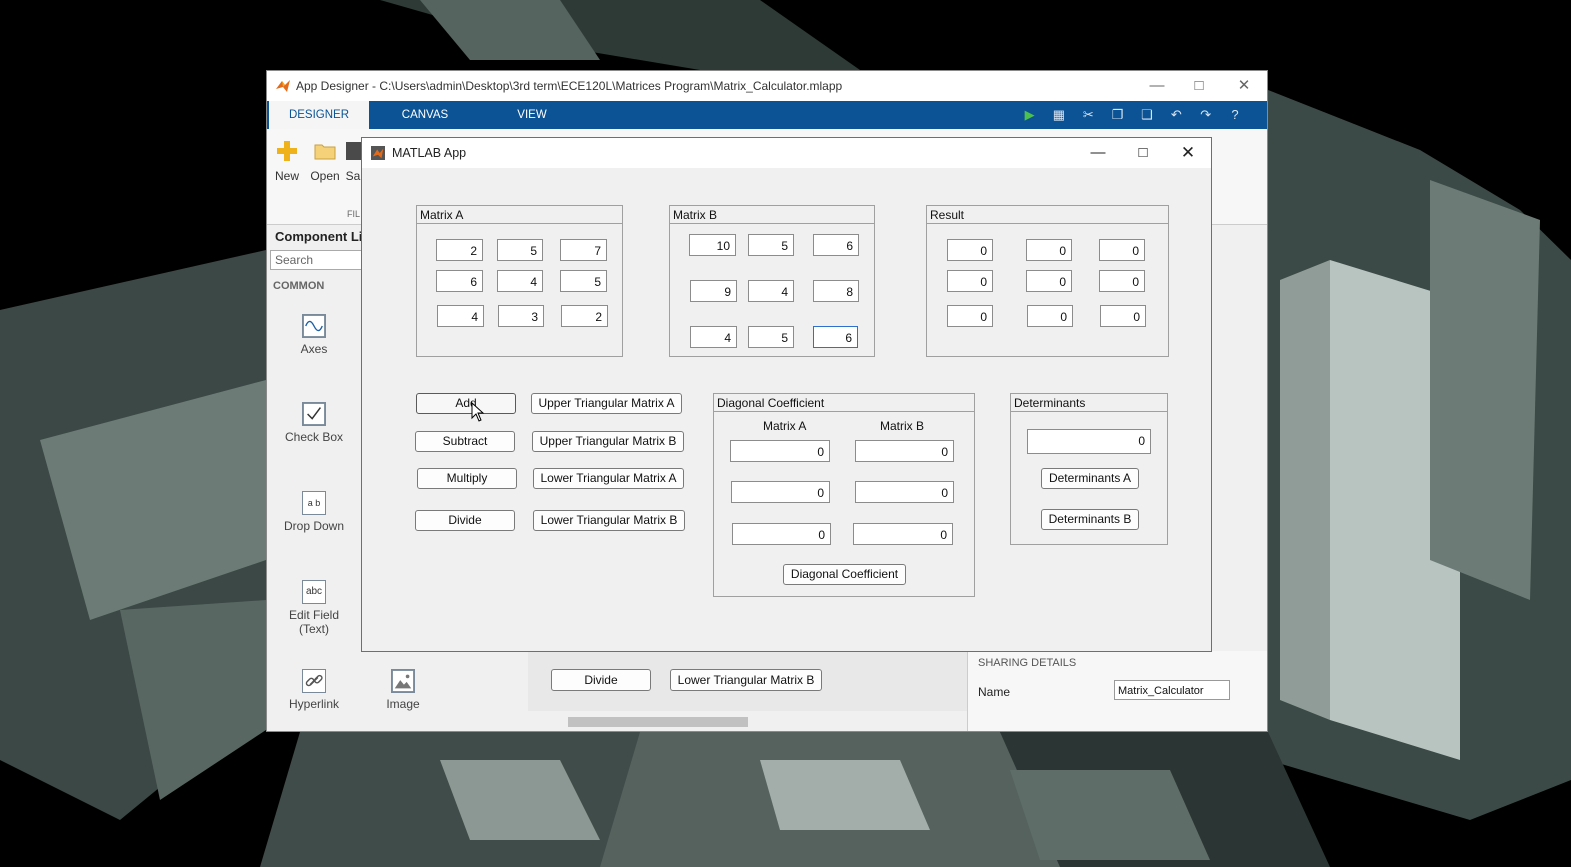 The image size is (1571, 867). Describe the element at coordinates (606, 403) in the screenshot. I see `upper-triangular-a-button: Upper Triangular Matrix A` at that location.